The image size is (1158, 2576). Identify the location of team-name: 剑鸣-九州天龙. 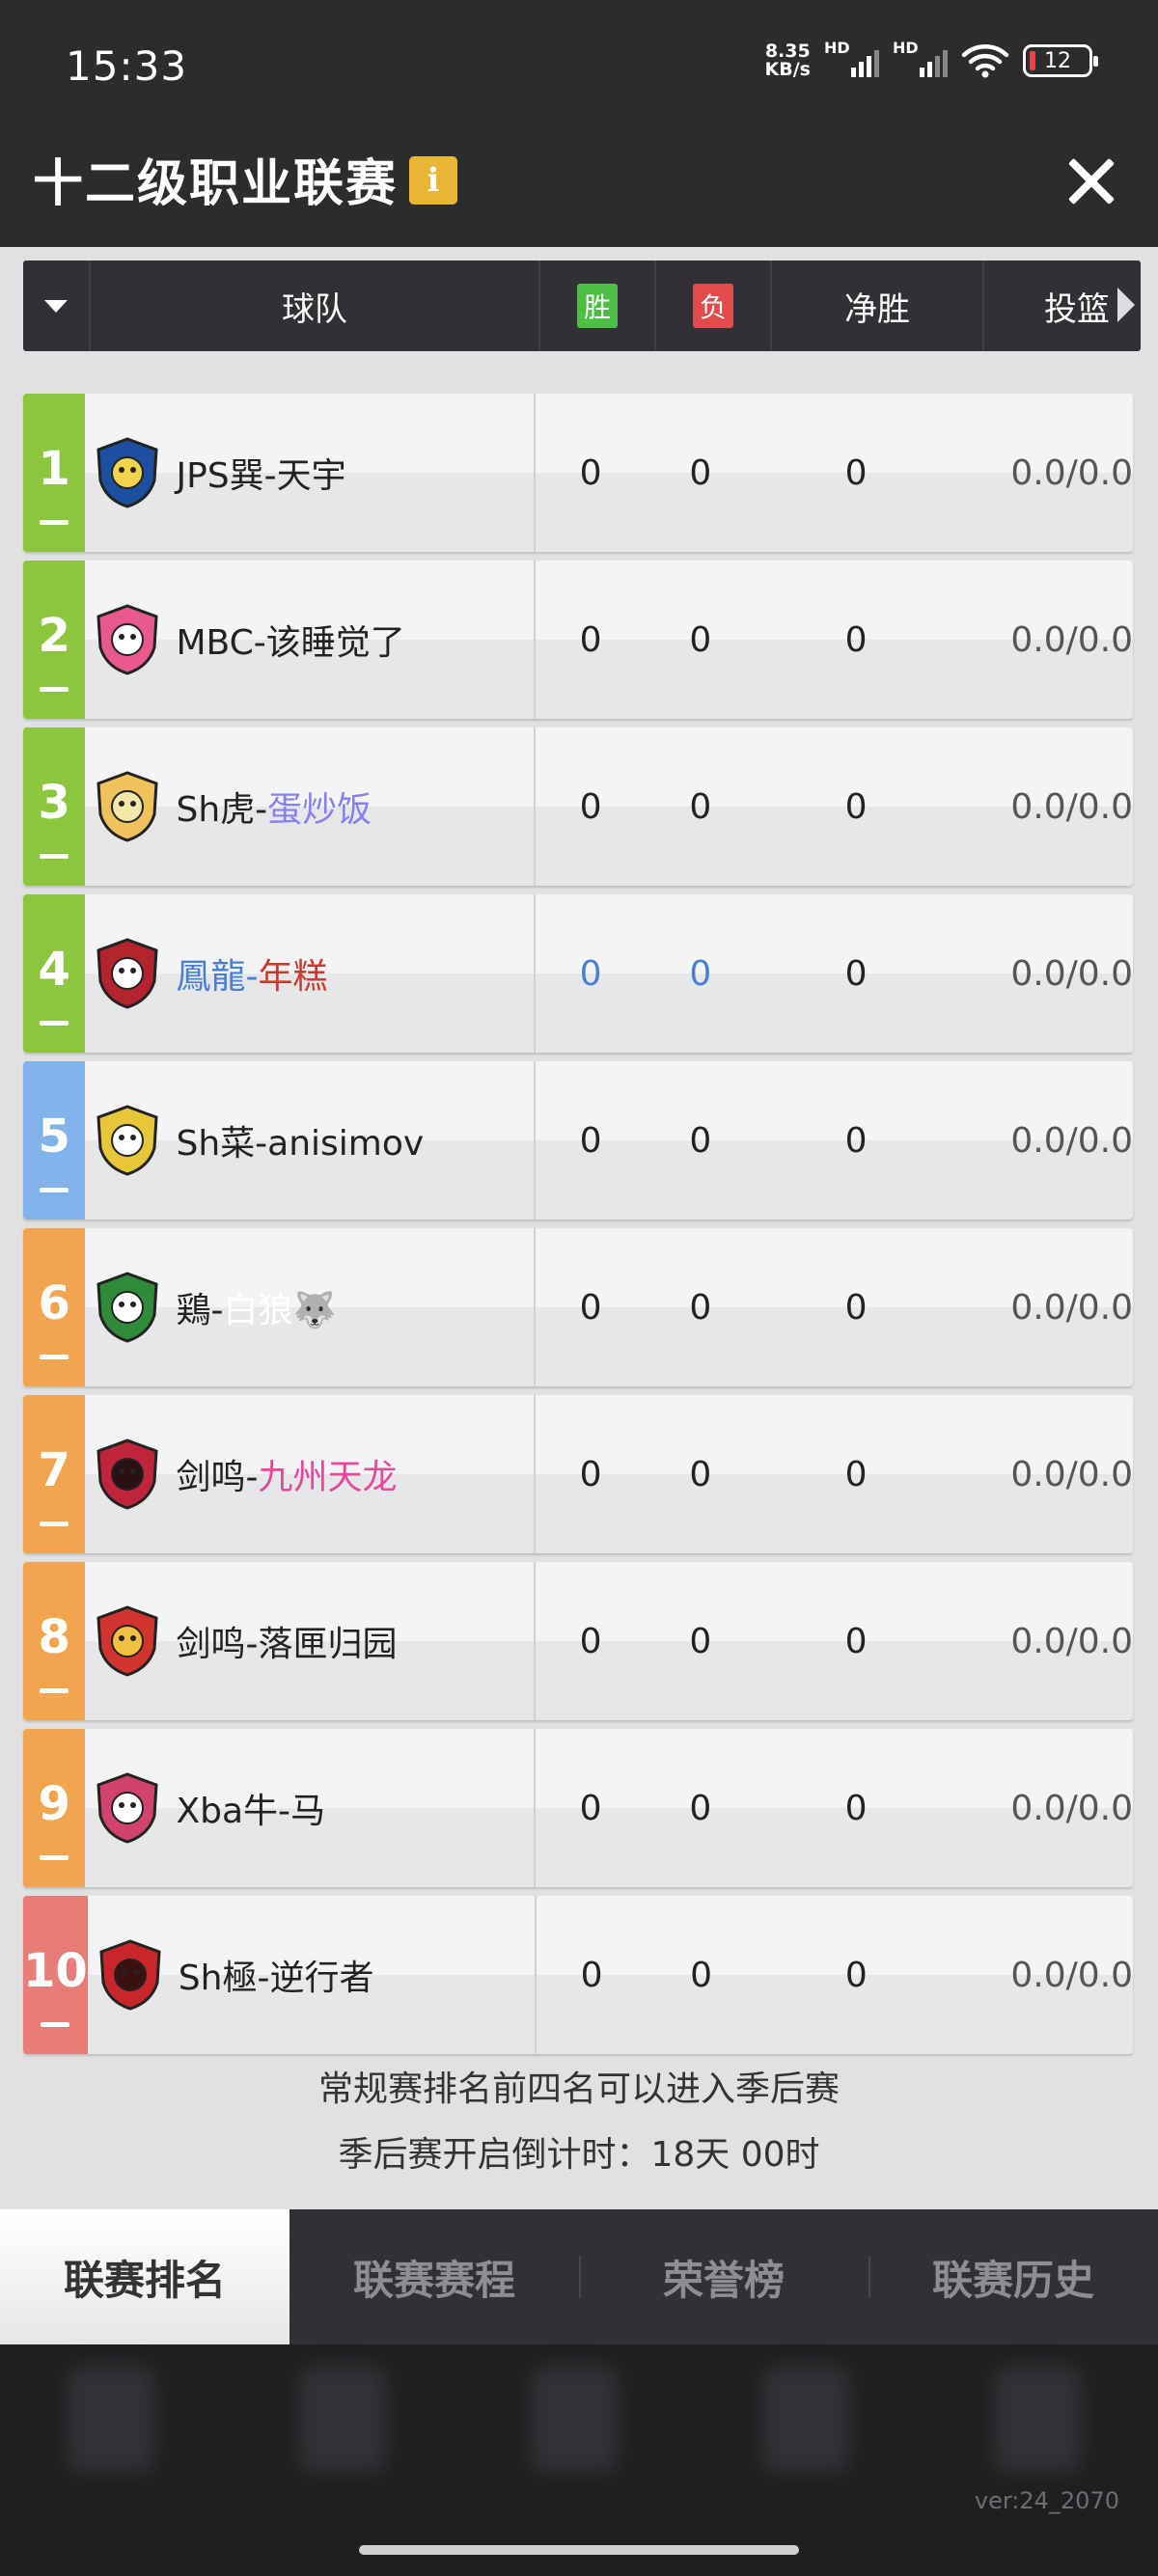
(286, 1474).